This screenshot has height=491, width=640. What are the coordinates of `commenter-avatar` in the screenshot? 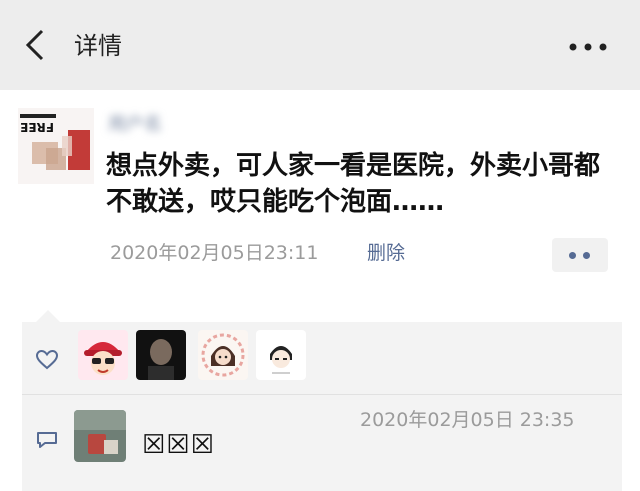 It's located at (100, 436).